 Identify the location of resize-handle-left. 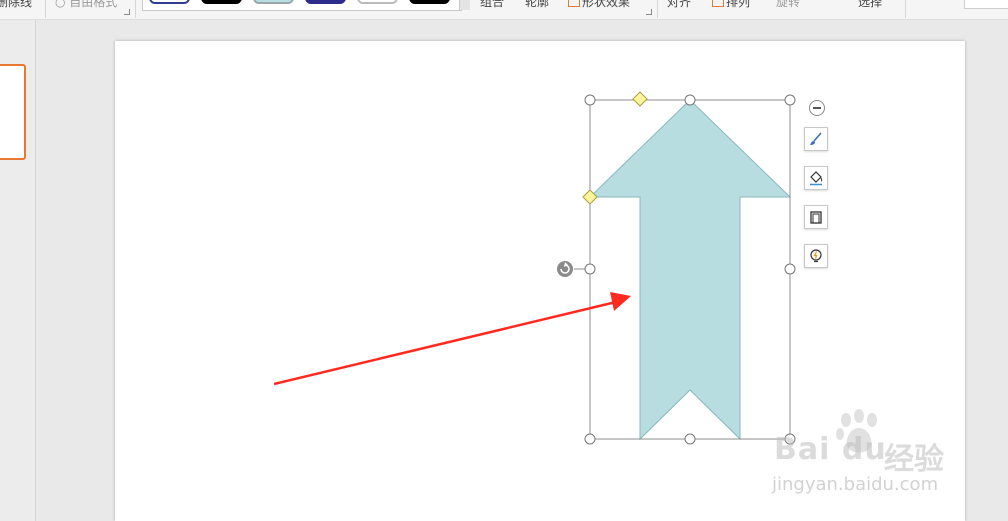
(590, 269).